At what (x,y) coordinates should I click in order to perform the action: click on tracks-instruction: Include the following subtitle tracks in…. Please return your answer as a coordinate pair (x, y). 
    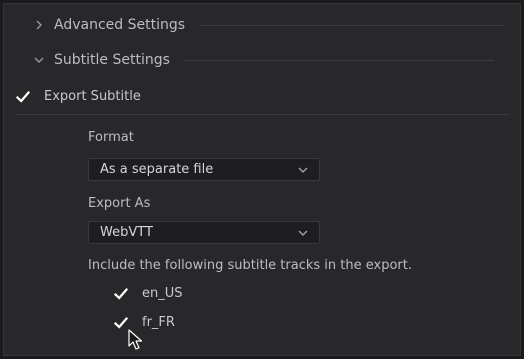
    Looking at the image, I should click on (250, 265).